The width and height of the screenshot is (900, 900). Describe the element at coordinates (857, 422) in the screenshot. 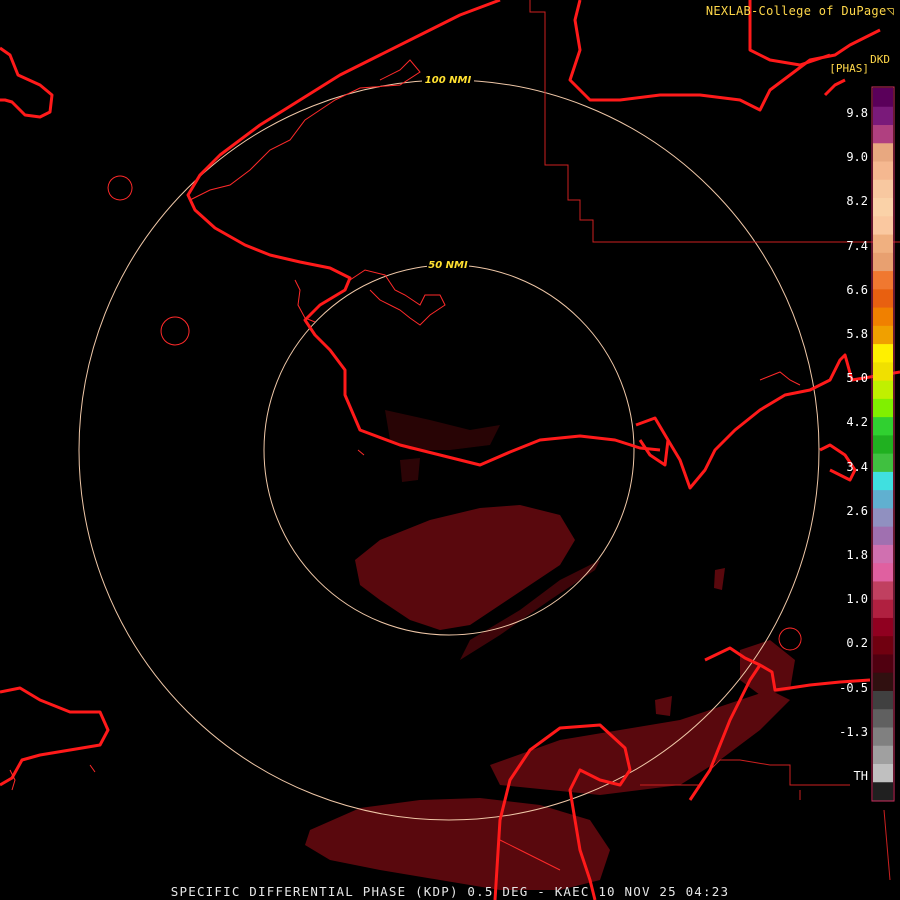

I see `legend-tick-label: 4.2` at that location.